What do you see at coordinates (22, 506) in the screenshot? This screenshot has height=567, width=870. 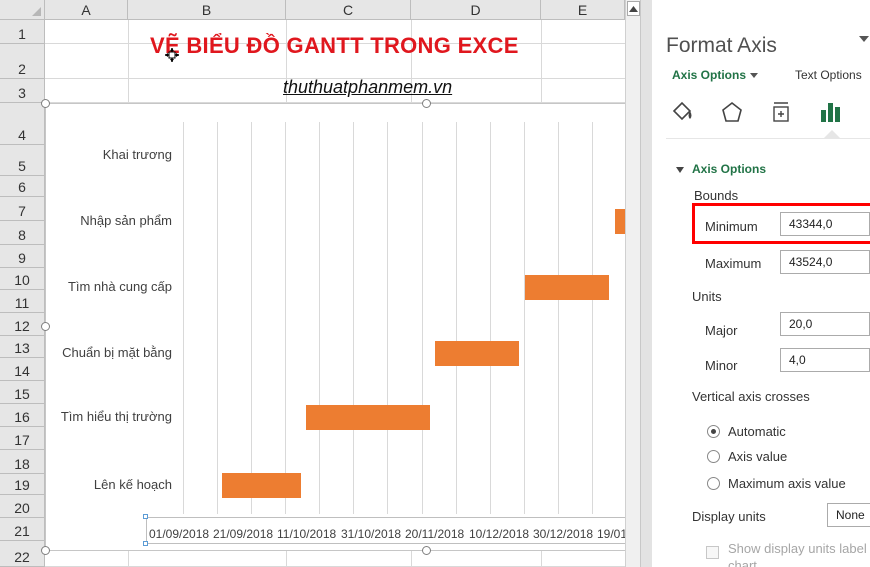 I see `row-header-20: 20` at bounding box center [22, 506].